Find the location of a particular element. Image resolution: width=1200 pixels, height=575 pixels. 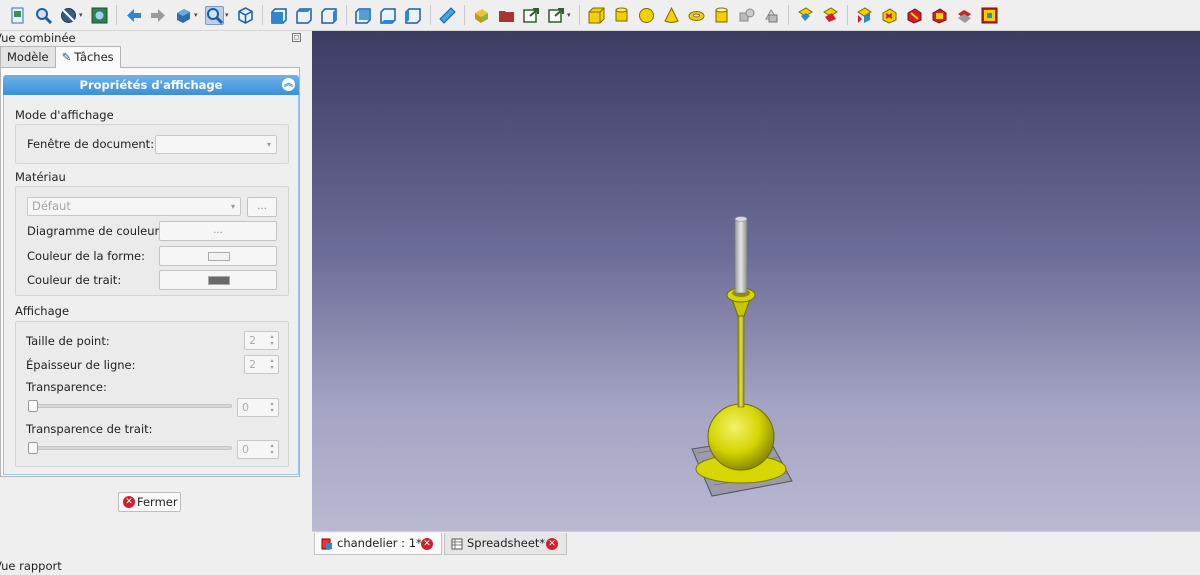

workbench-icon is located at coordinates (183, 15).